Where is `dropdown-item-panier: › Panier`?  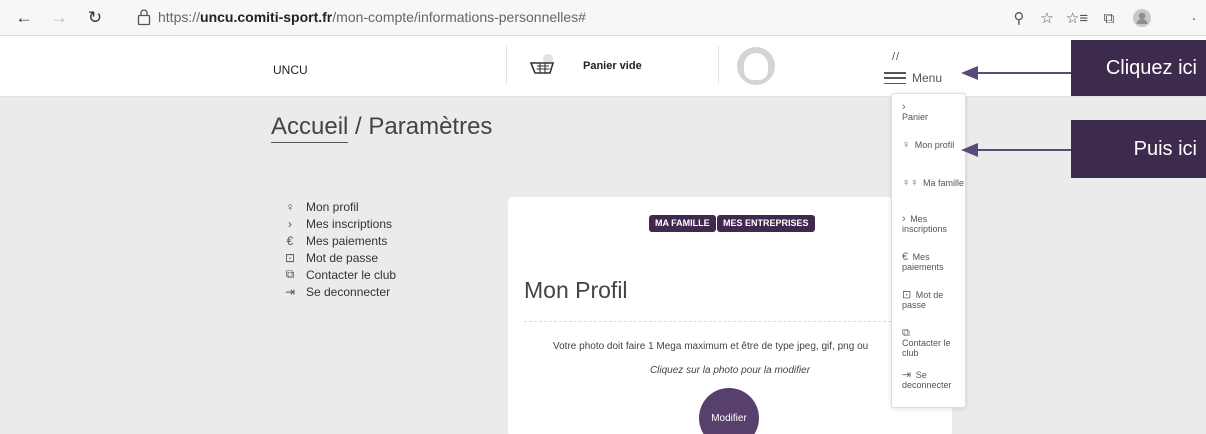 dropdown-item-panier: › Panier is located at coordinates (934, 112).